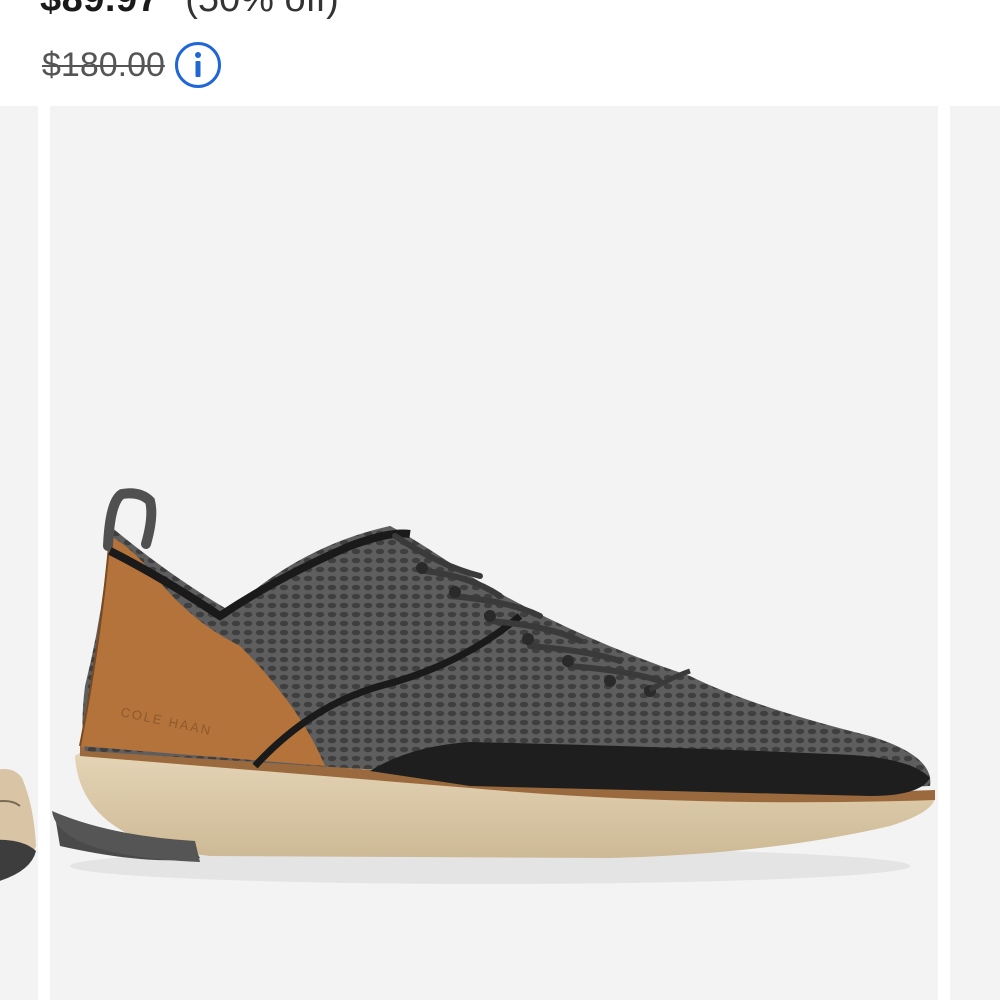  Describe the element at coordinates (103, 64) in the screenshot. I see `original-price: $180.00` at that location.